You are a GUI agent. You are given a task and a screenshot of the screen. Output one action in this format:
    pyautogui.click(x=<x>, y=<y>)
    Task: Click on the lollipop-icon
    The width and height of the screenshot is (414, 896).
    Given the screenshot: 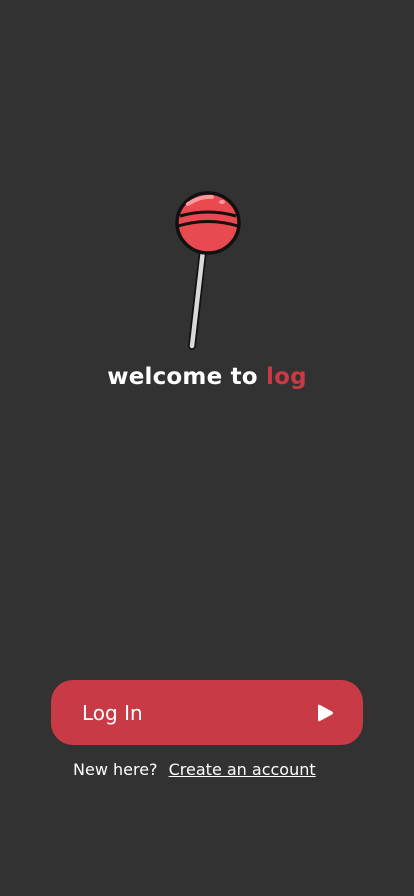 What is the action you would take?
    pyautogui.click(x=208, y=270)
    